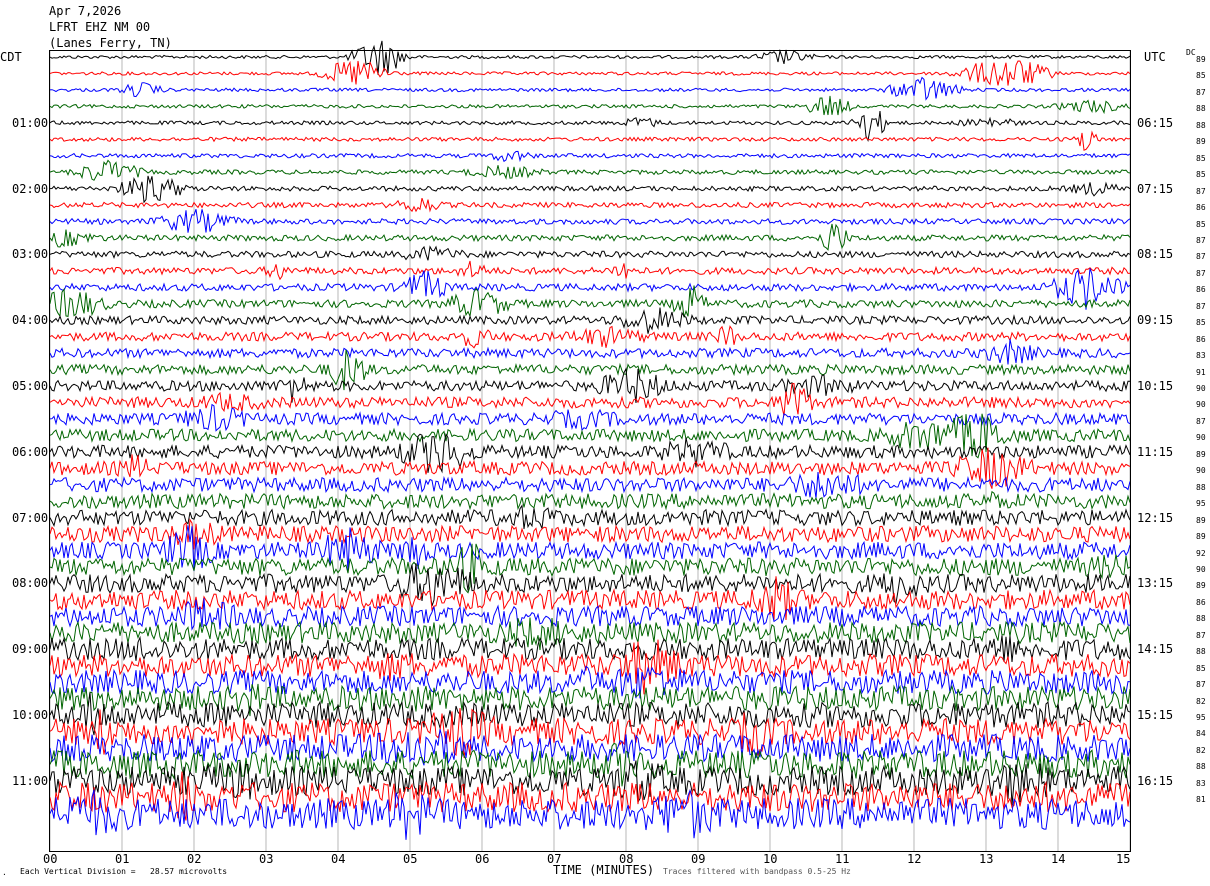  I want to click on x-tick-label: 14, so click(1058, 859).